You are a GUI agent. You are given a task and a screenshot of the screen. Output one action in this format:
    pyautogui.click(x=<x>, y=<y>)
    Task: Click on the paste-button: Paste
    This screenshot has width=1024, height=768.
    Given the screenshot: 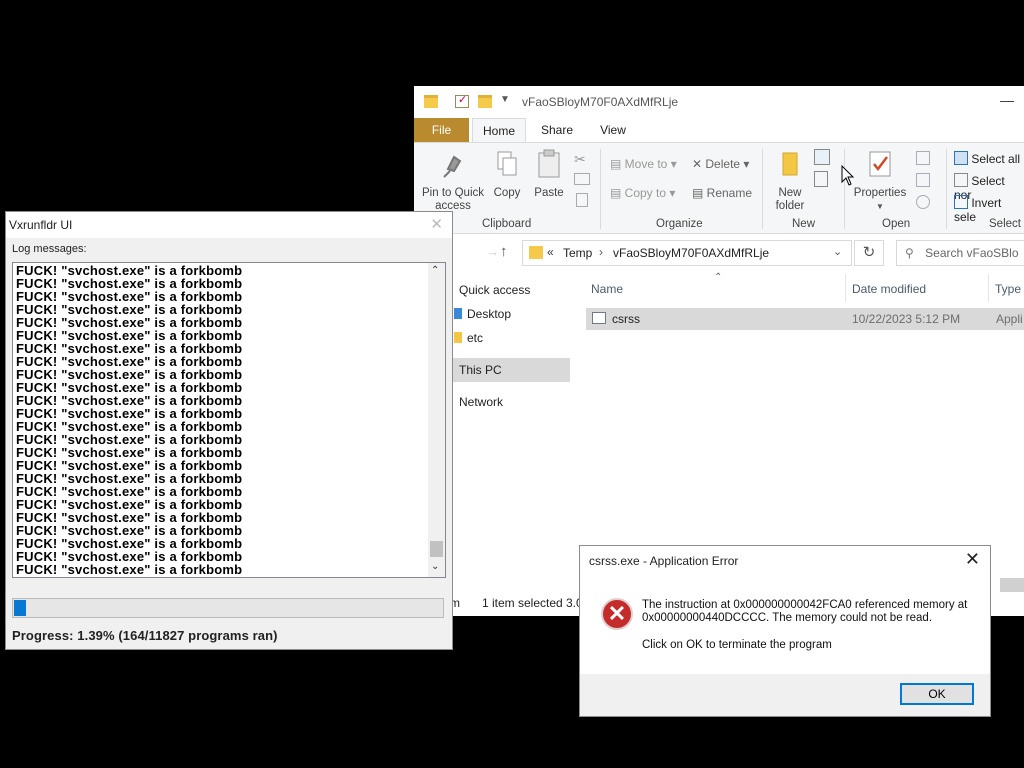 What is the action you would take?
    pyautogui.click(x=549, y=174)
    